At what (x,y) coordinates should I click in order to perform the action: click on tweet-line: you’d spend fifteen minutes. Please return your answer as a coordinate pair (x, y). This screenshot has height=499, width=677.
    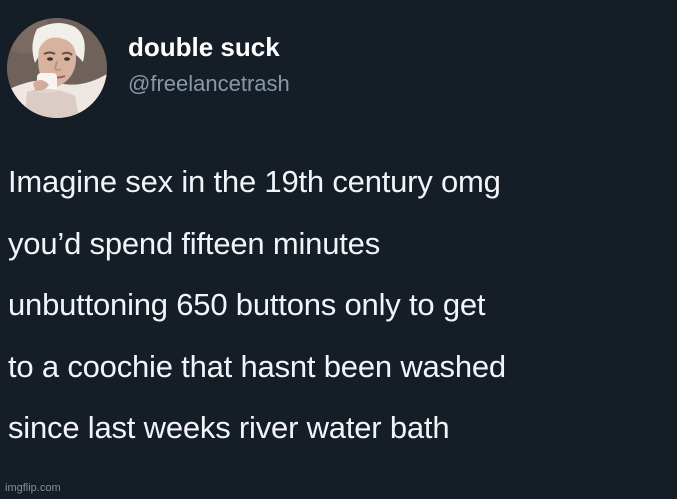
    Looking at the image, I should click on (194, 243).